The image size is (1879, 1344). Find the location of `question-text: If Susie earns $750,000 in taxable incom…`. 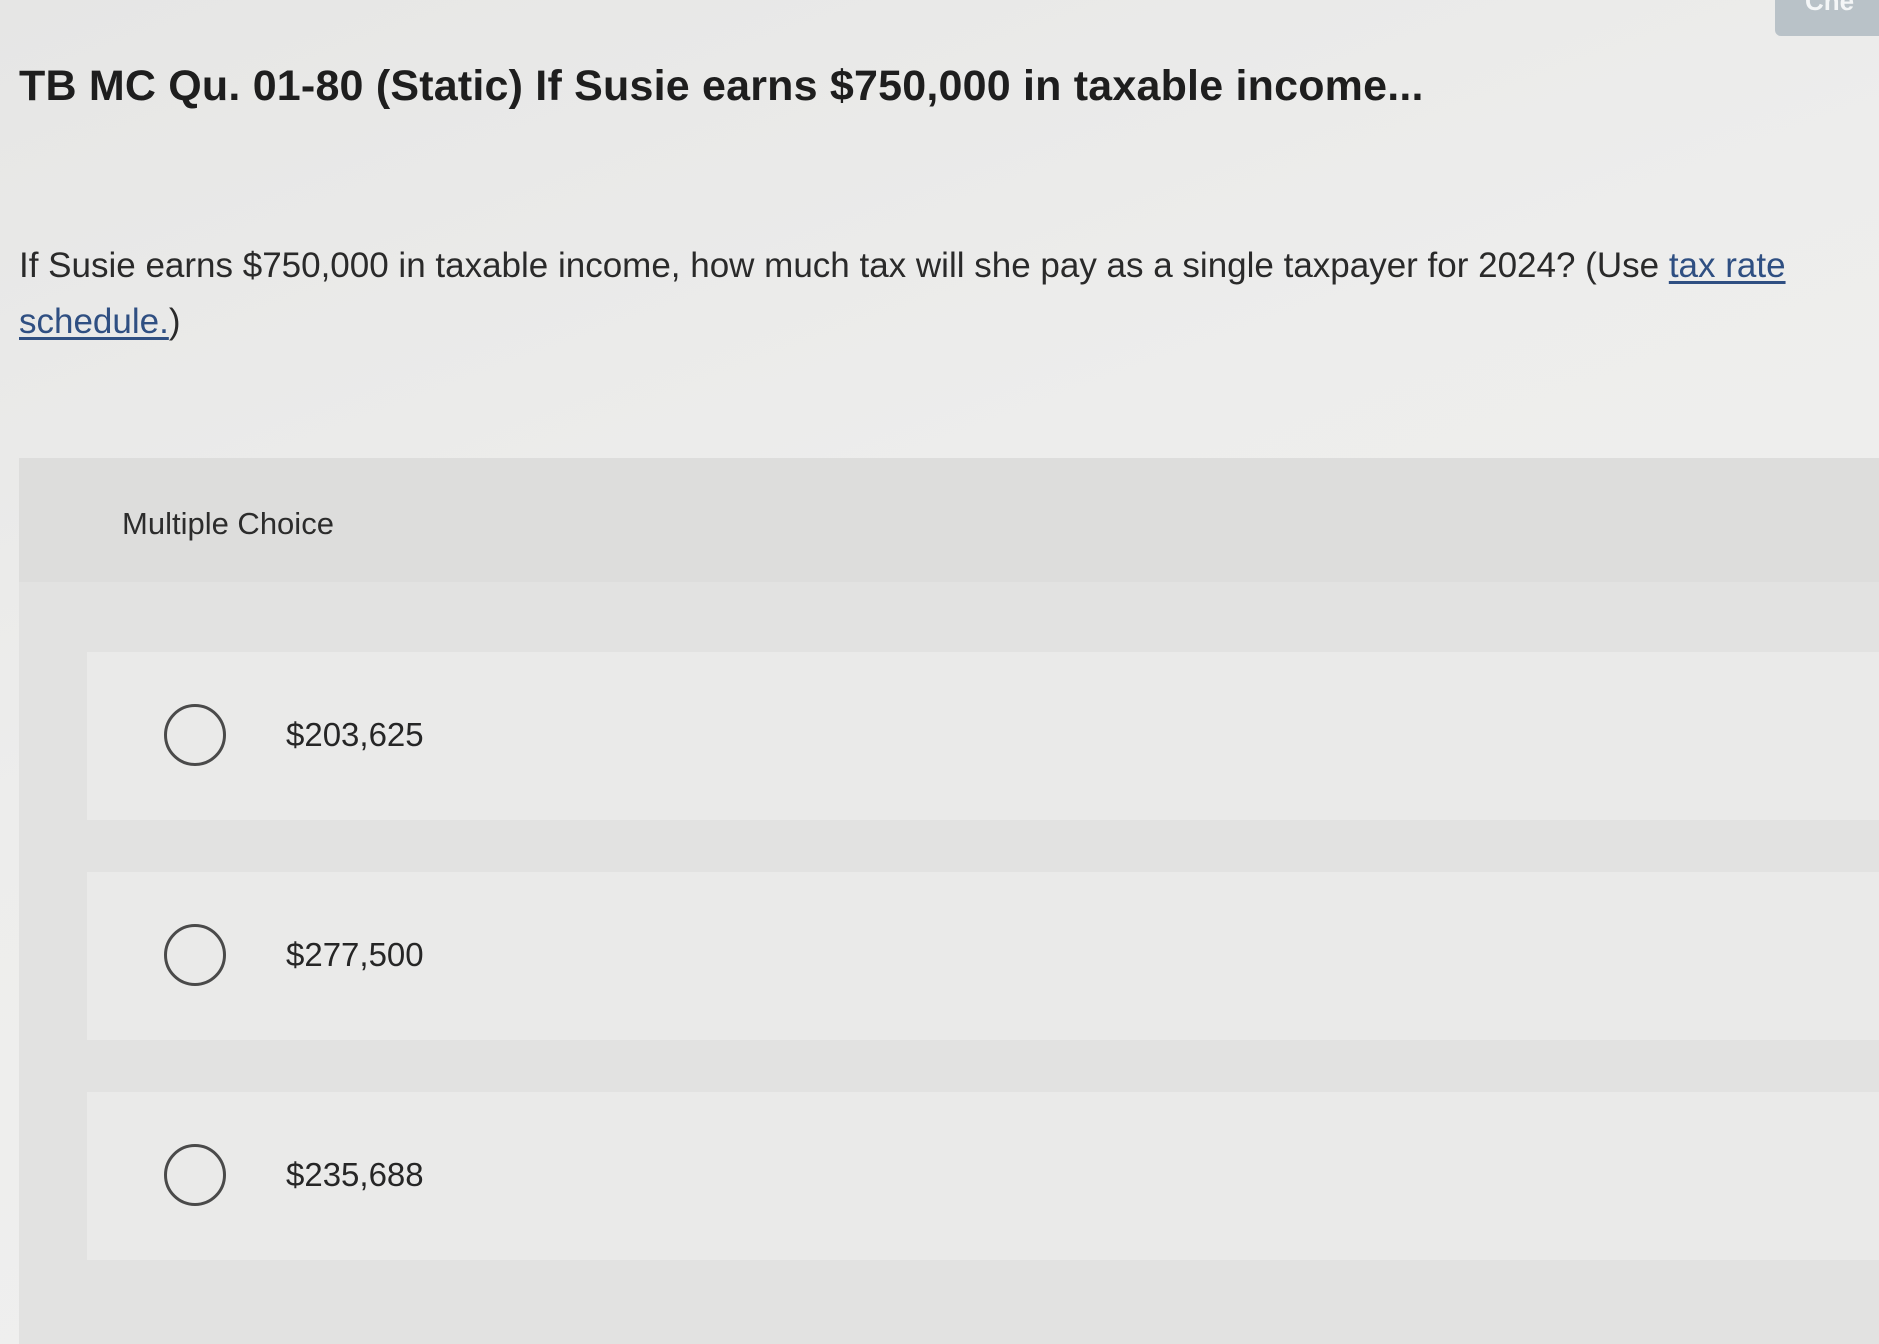

question-text: If Susie earns $750,000 in taxable incom… is located at coordinates (919, 294).